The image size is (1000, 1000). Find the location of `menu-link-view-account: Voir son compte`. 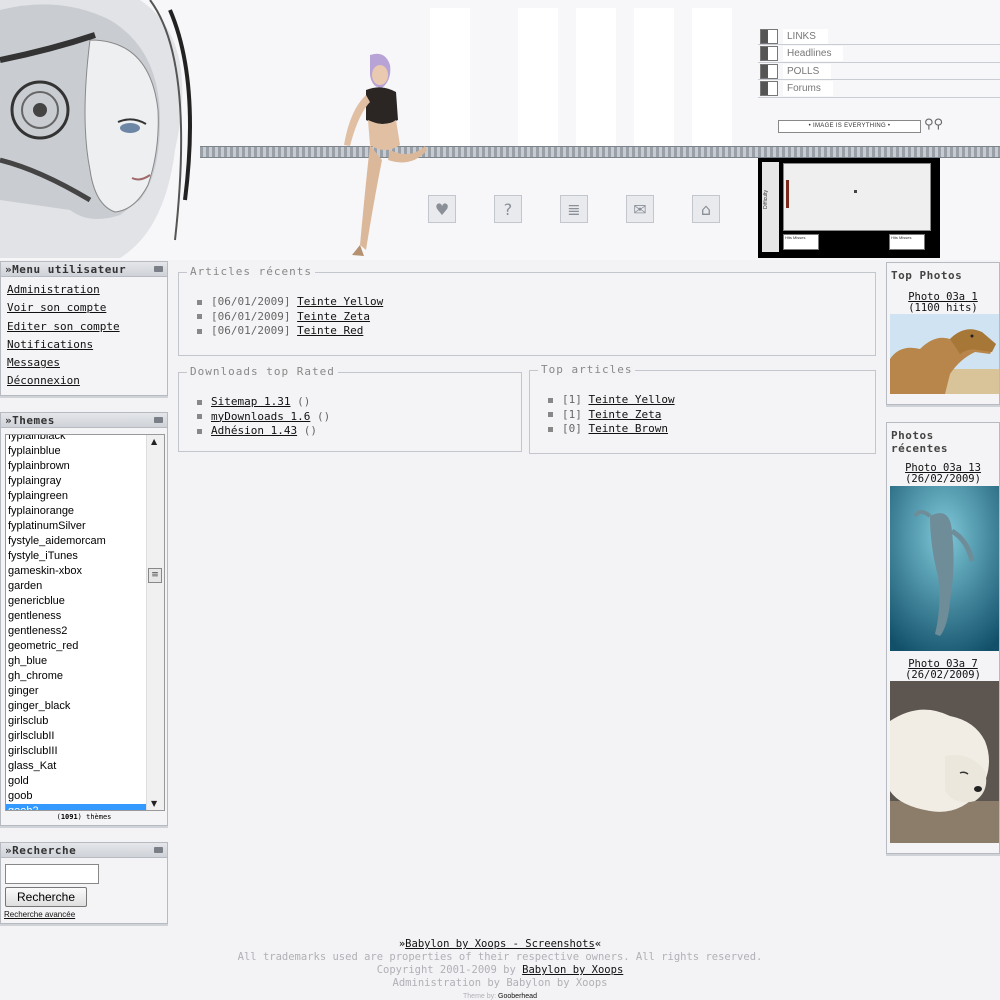

menu-link-view-account: Voir son compte is located at coordinates (84, 308).